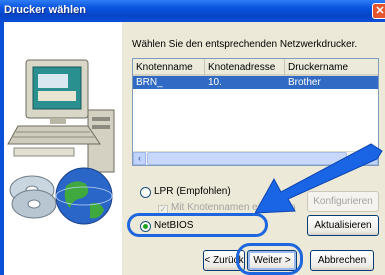 This screenshot has width=385, height=275. Describe the element at coordinates (215, 82) in the screenshot. I see `cell-node-address: 10.` at that location.